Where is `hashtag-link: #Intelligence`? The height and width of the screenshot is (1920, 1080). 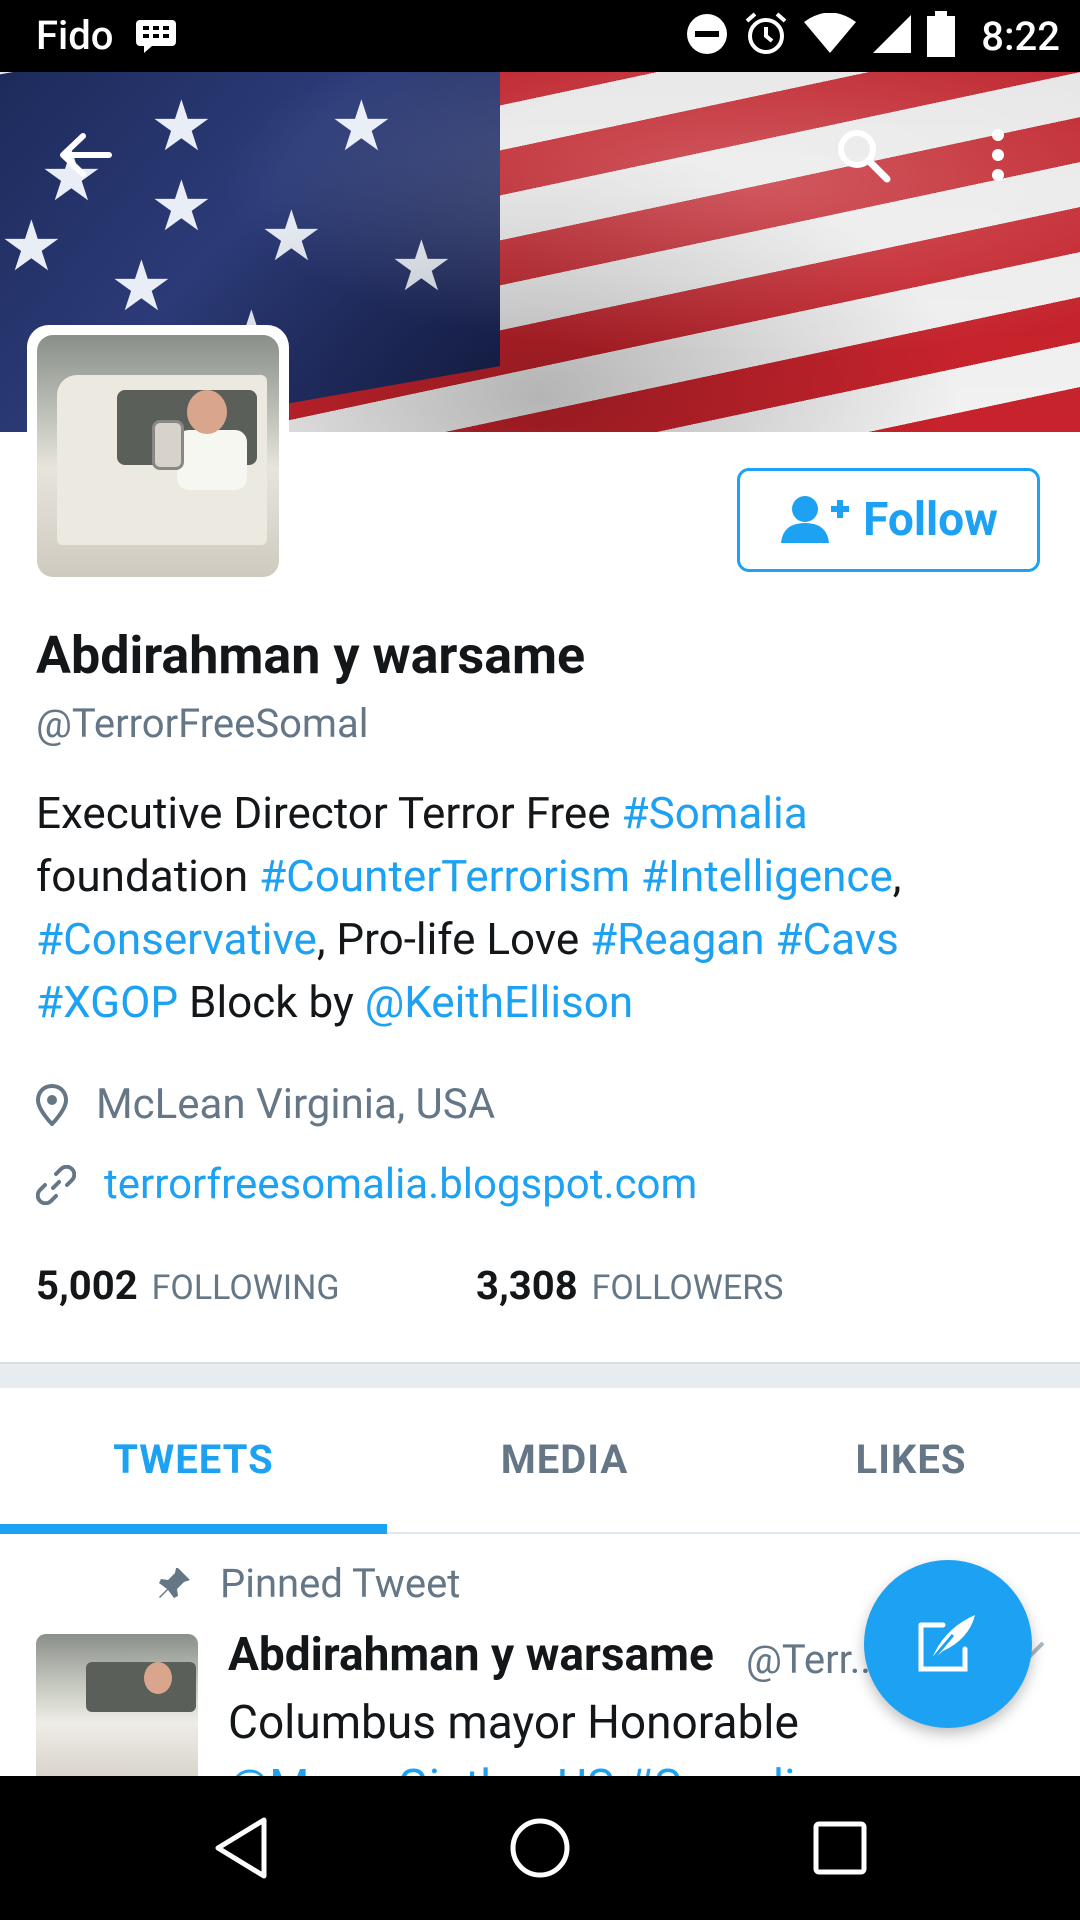
hashtag-link: #Intelligence is located at coordinates (767, 876).